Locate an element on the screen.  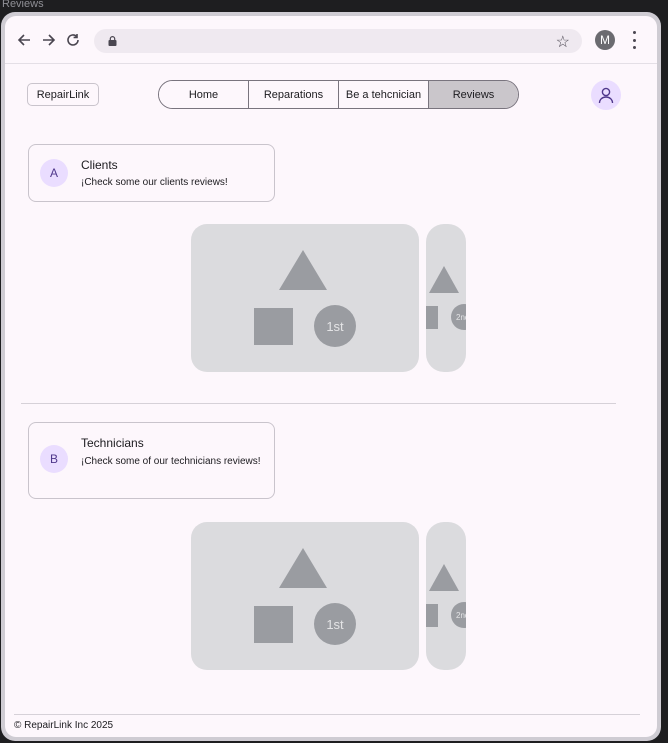
nav-reparations: Reparations is located at coordinates (294, 94).